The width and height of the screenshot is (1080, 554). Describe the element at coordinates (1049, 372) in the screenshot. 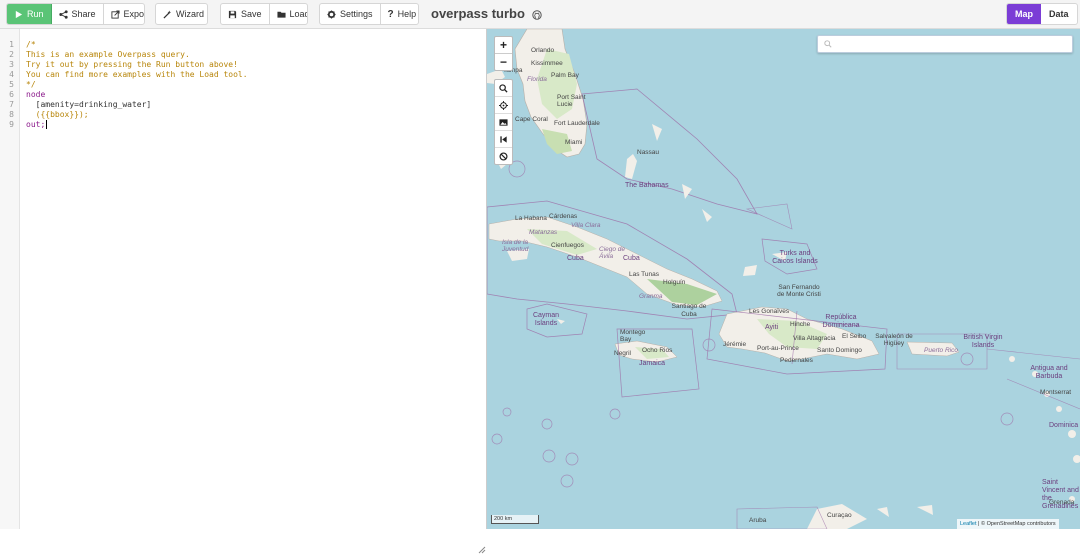

I see `map-label: Antigua and Barbuda` at that location.